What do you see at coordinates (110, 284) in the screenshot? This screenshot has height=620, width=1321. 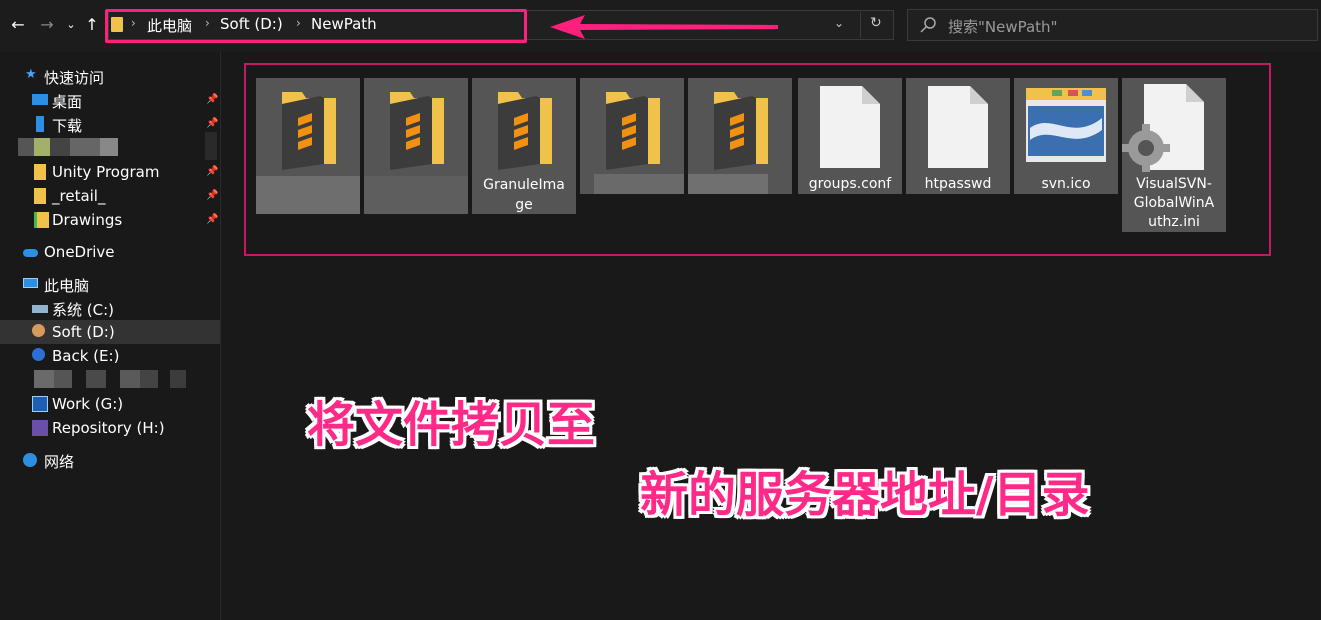 I see `sidebar-this-pc: 此电脑` at bounding box center [110, 284].